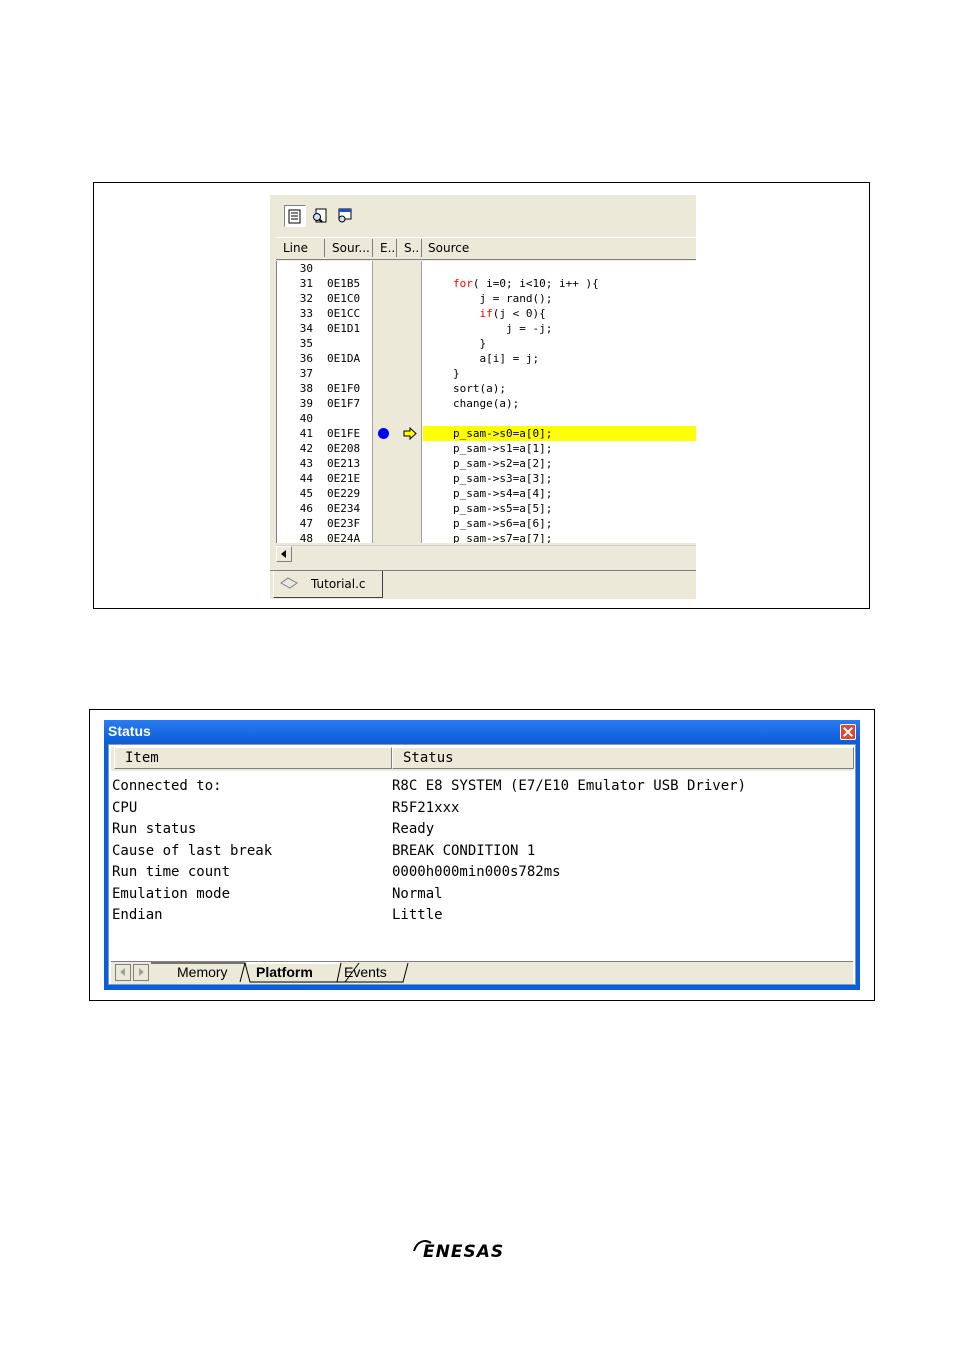 The image size is (954, 1354). What do you see at coordinates (519, 313) in the screenshot?
I see `code-text: (j < 0){` at bounding box center [519, 313].